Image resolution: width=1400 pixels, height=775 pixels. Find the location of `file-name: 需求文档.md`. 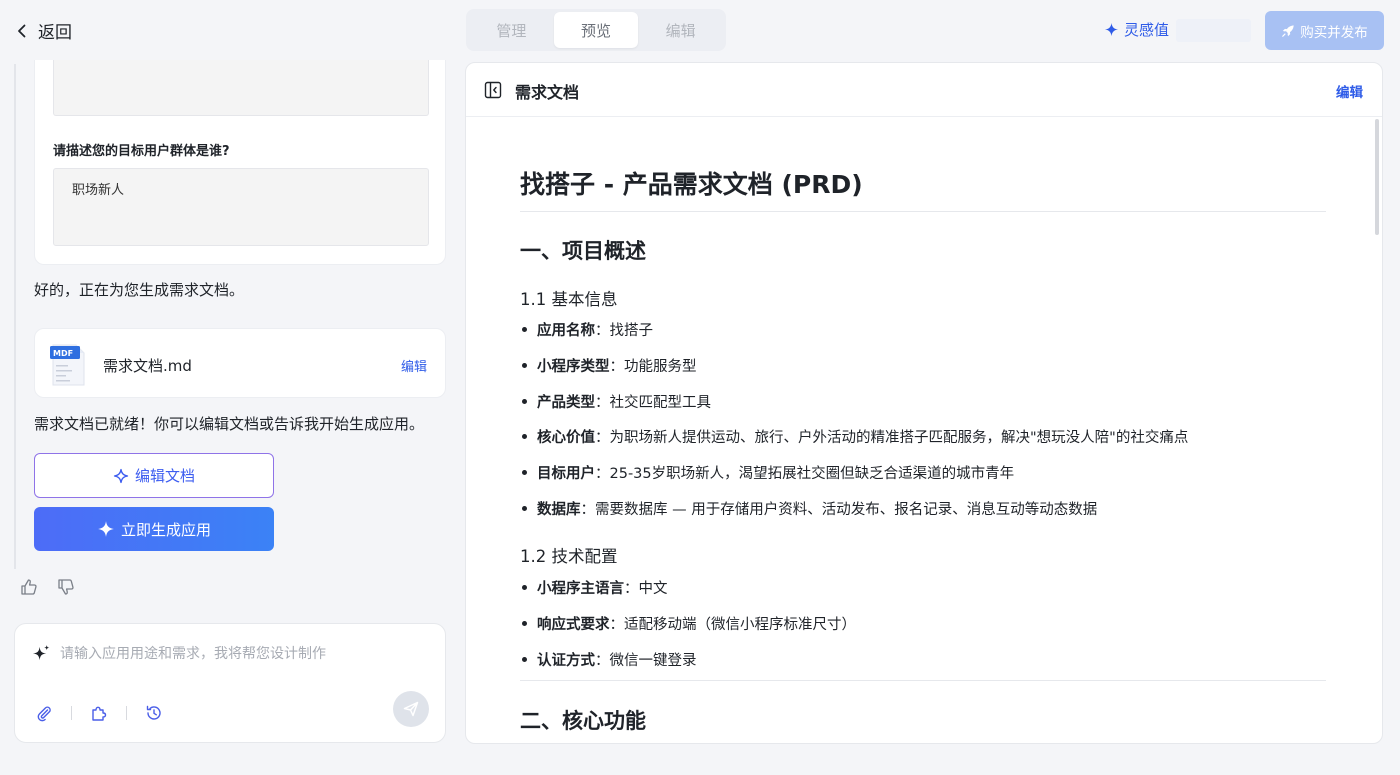

file-name: 需求文档.md is located at coordinates (147, 366).